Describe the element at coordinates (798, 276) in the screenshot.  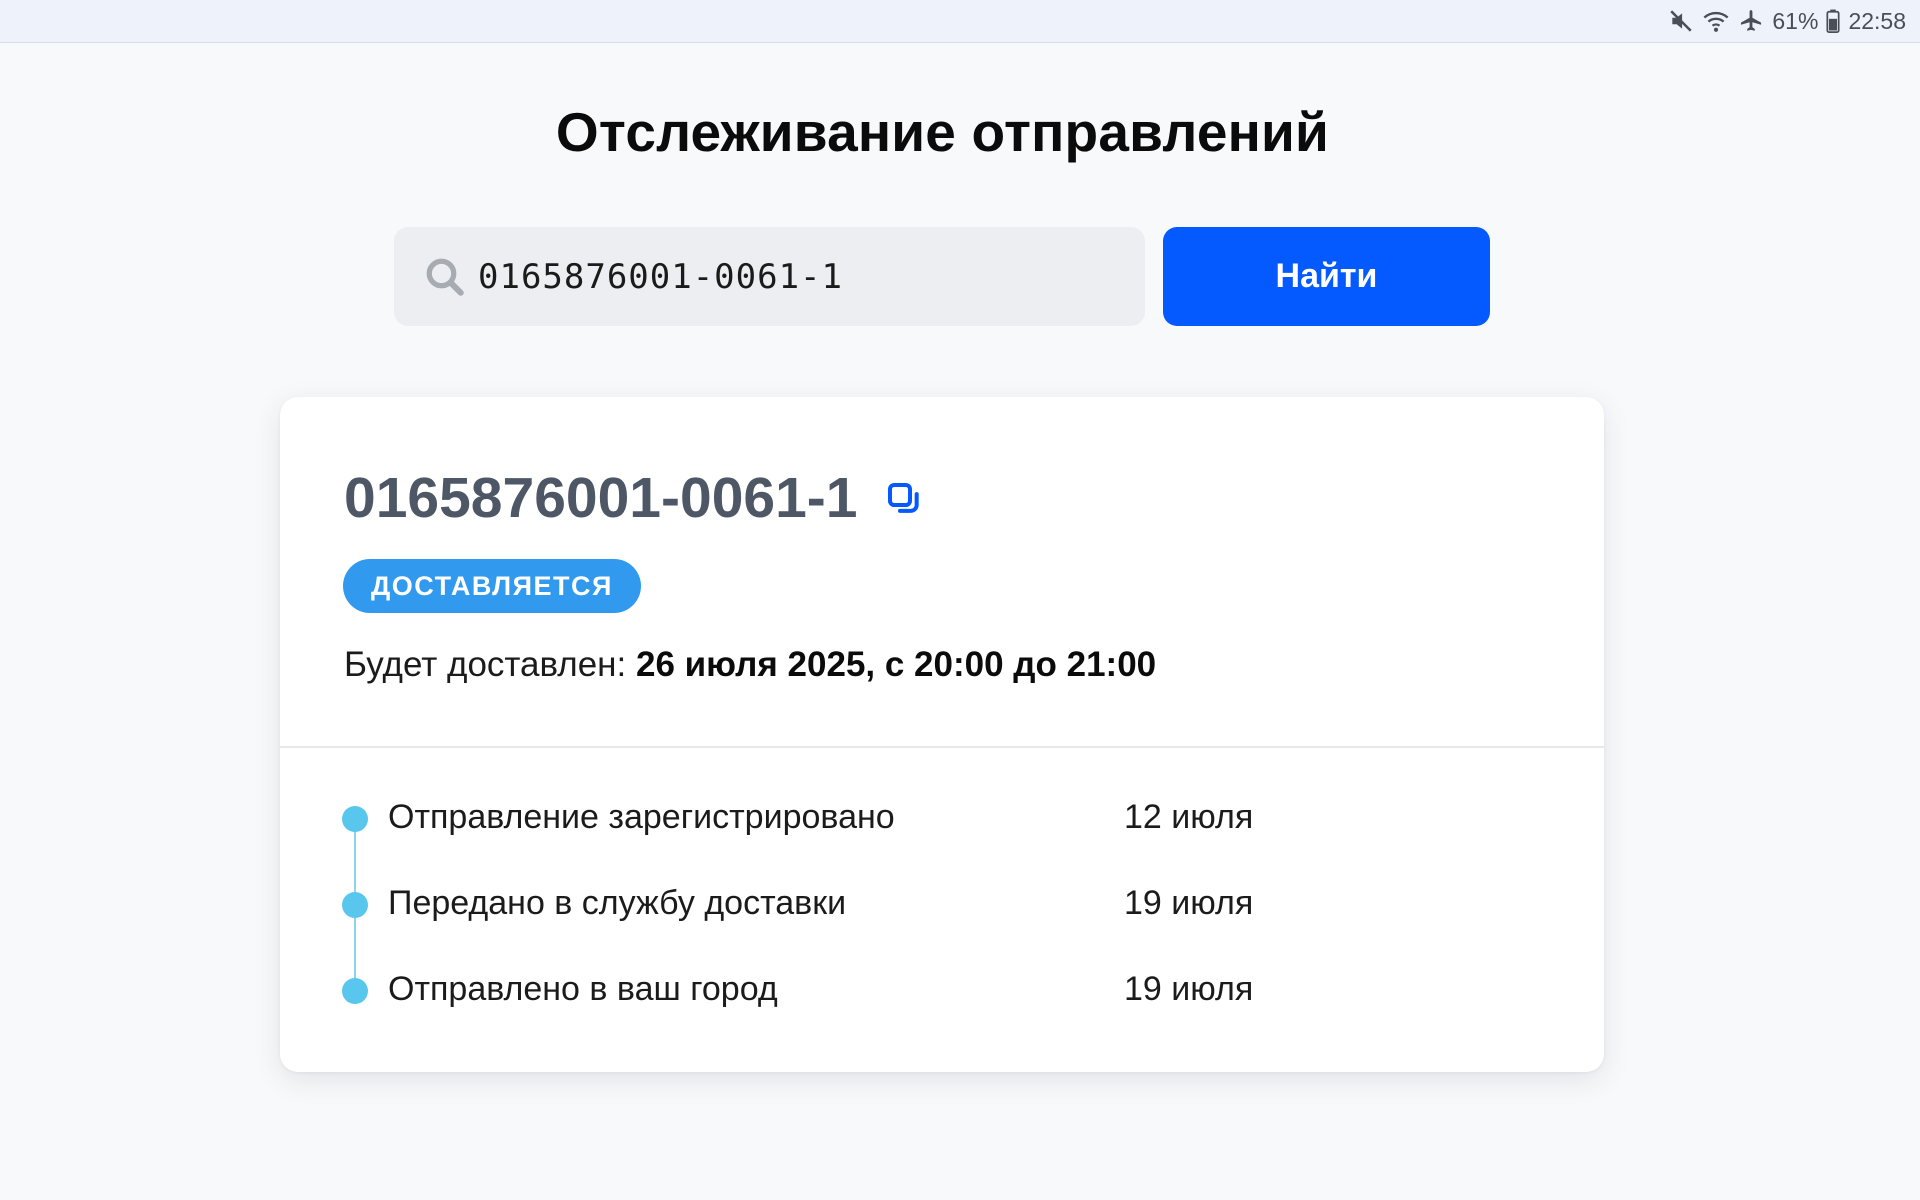
I see `search-input` at that location.